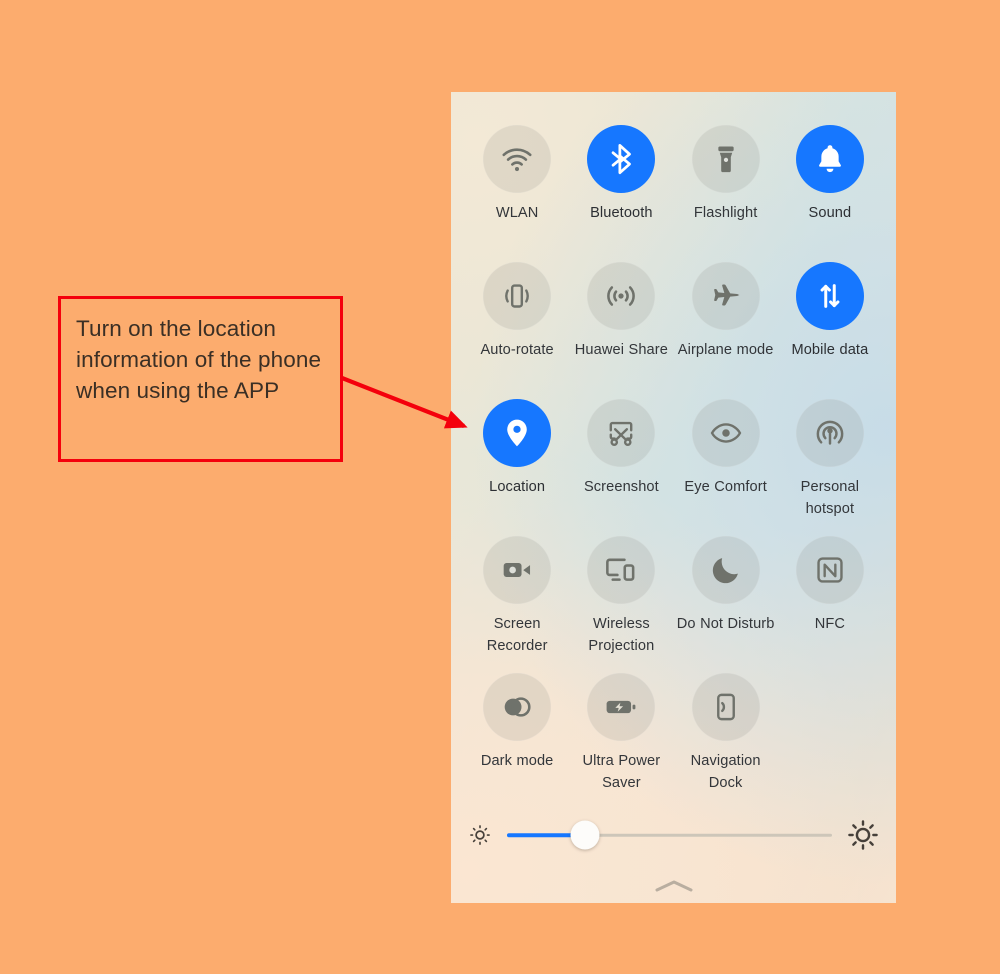  I want to click on panel-collapse-handle, so click(674, 886).